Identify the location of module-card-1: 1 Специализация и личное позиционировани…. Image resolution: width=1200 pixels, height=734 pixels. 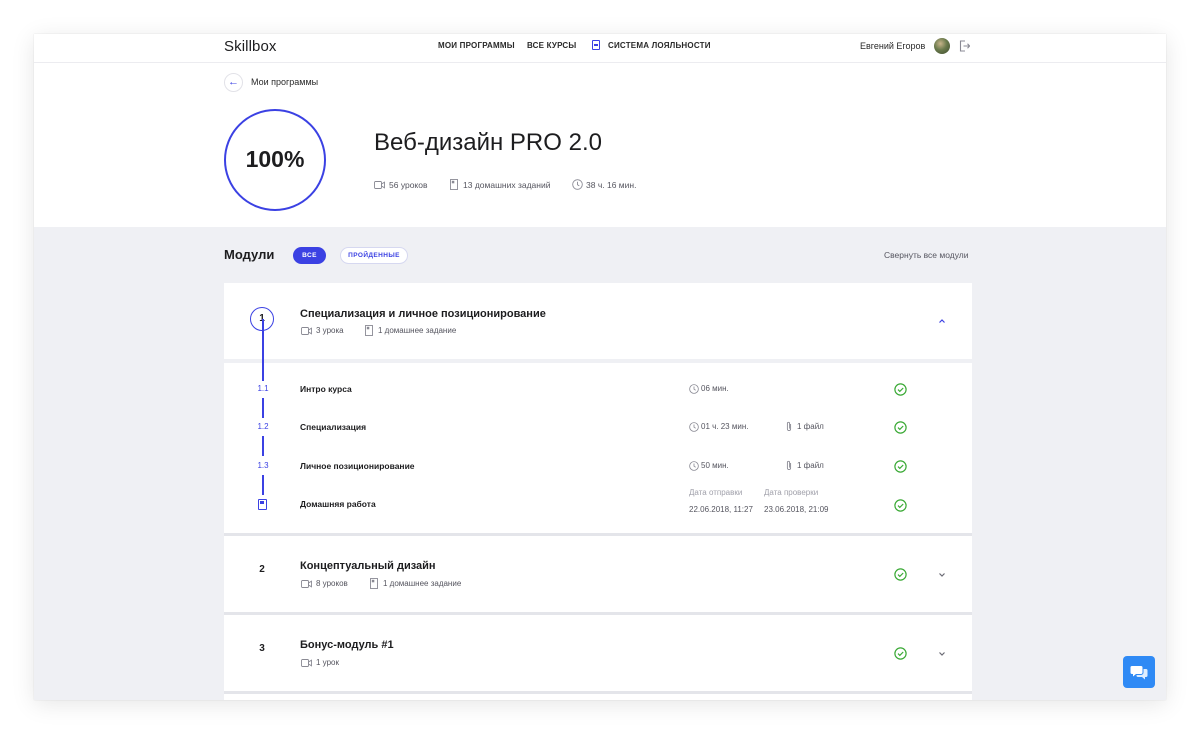
(598, 321).